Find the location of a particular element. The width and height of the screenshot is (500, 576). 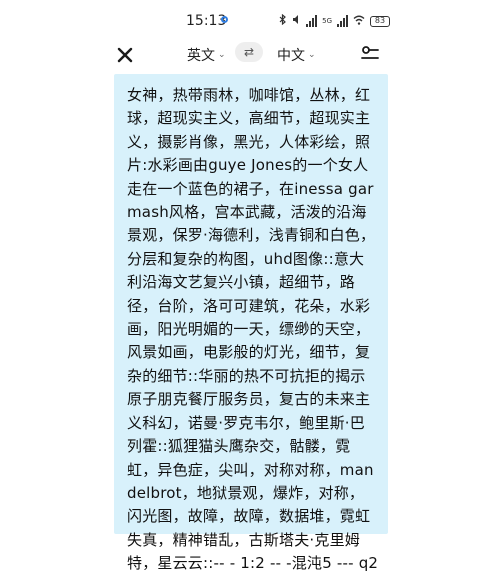

source-language-label: 英文 is located at coordinates (201, 56).